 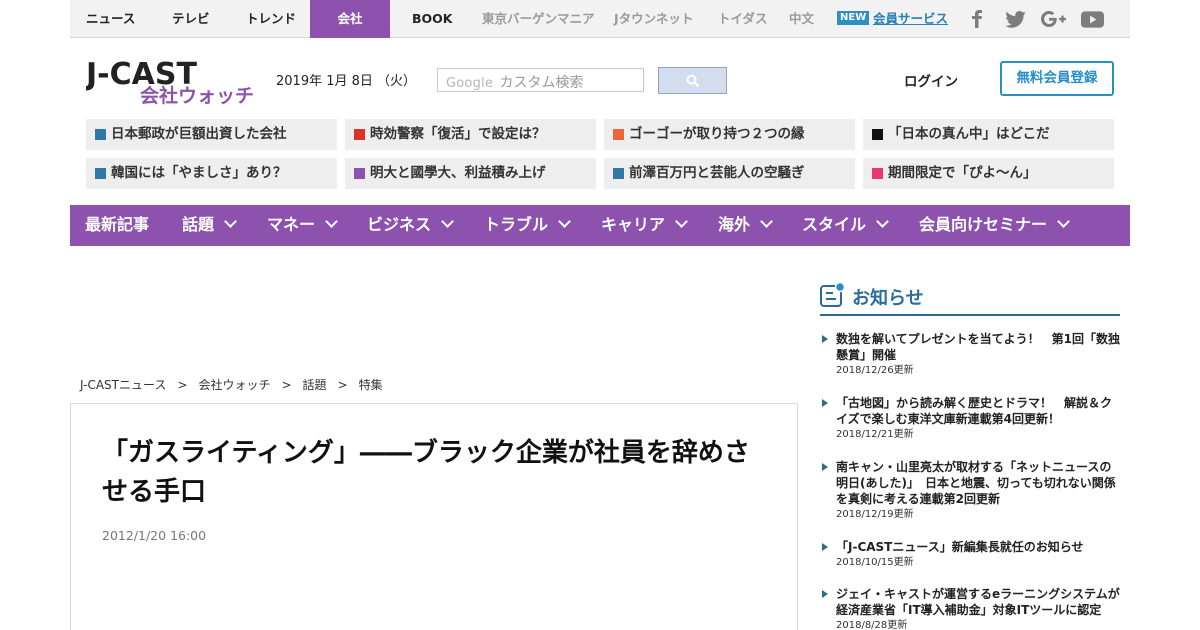 I want to click on topnav-jtown: Jタウンネット, so click(x=653, y=19).